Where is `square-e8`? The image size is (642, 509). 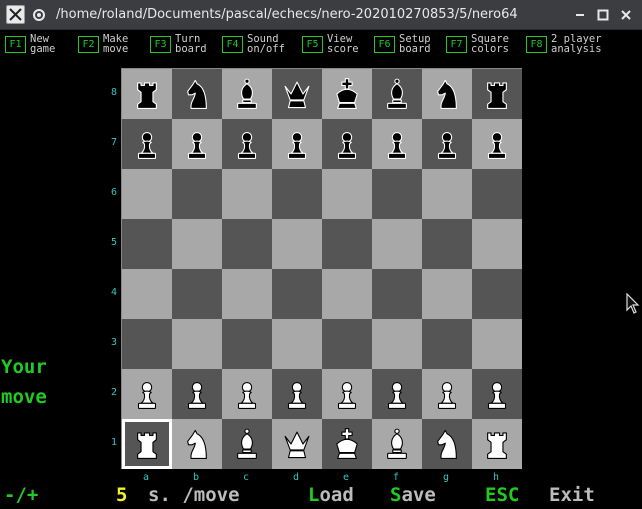 square-e8 is located at coordinates (347, 94).